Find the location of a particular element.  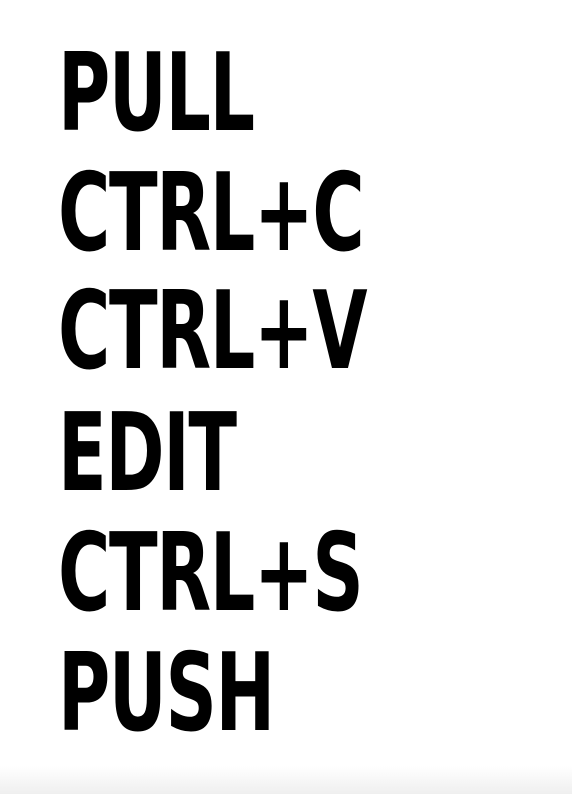

bottom-shadow is located at coordinates (286, 780).